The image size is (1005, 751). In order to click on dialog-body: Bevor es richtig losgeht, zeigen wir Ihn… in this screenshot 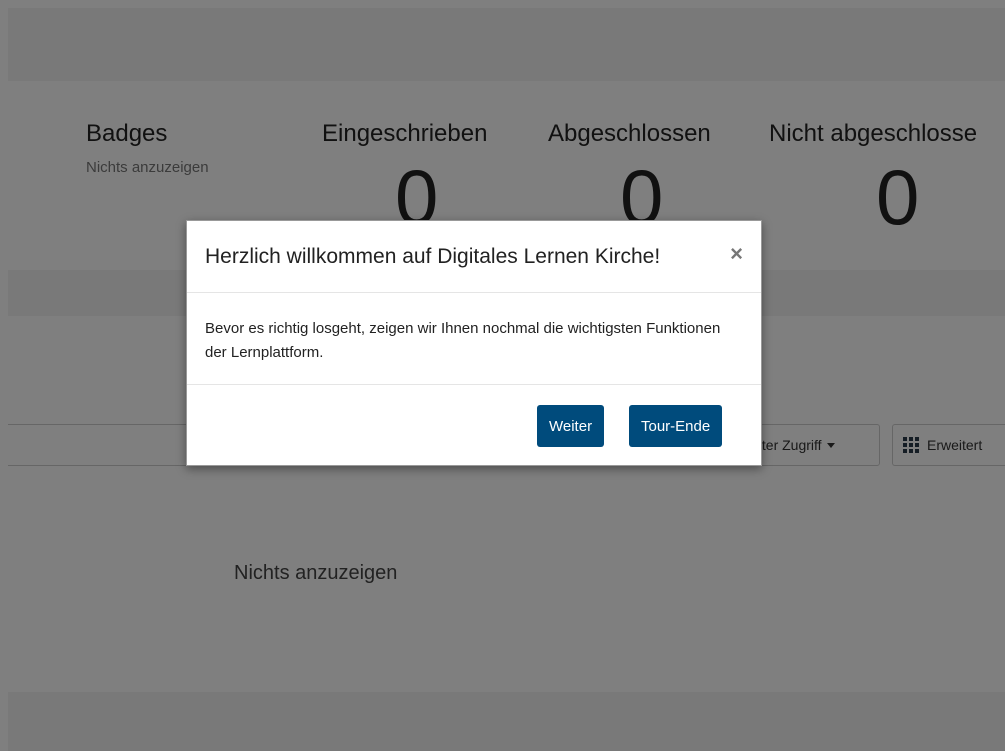, I will do `click(474, 339)`.